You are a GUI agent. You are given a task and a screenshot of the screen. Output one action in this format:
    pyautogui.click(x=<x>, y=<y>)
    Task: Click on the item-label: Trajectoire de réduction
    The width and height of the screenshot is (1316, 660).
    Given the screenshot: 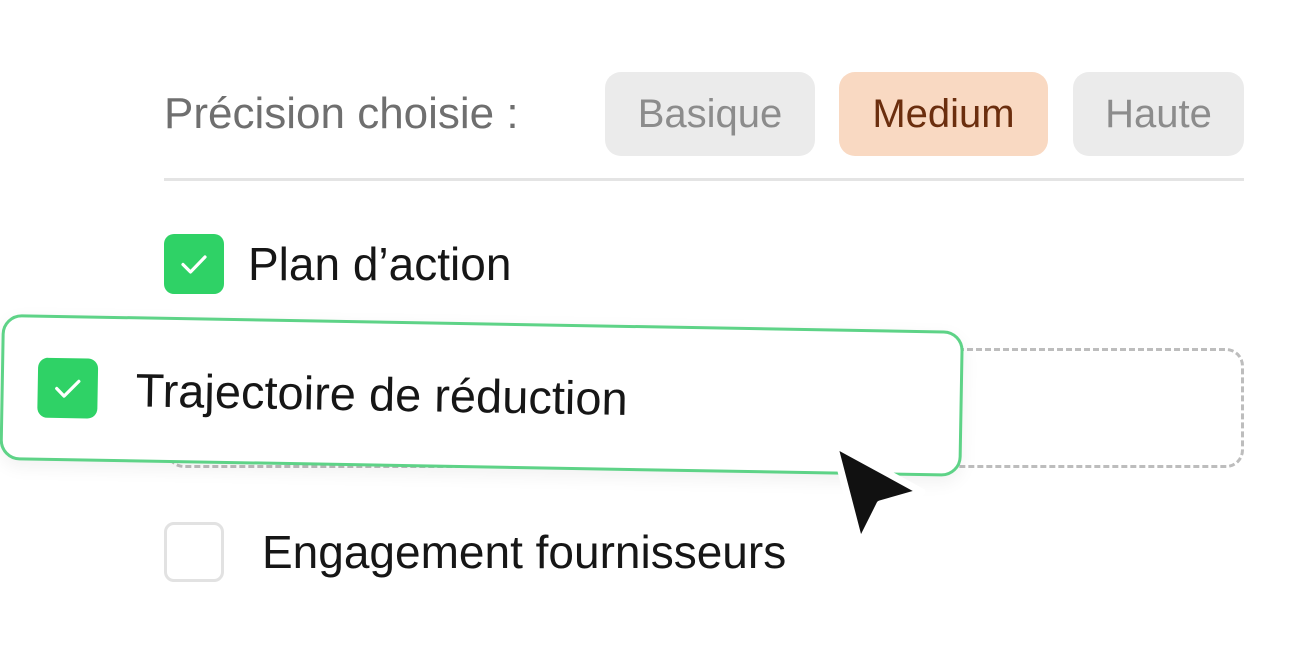 What is the action you would take?
    pyautogui.click(x=382, y=393)
    